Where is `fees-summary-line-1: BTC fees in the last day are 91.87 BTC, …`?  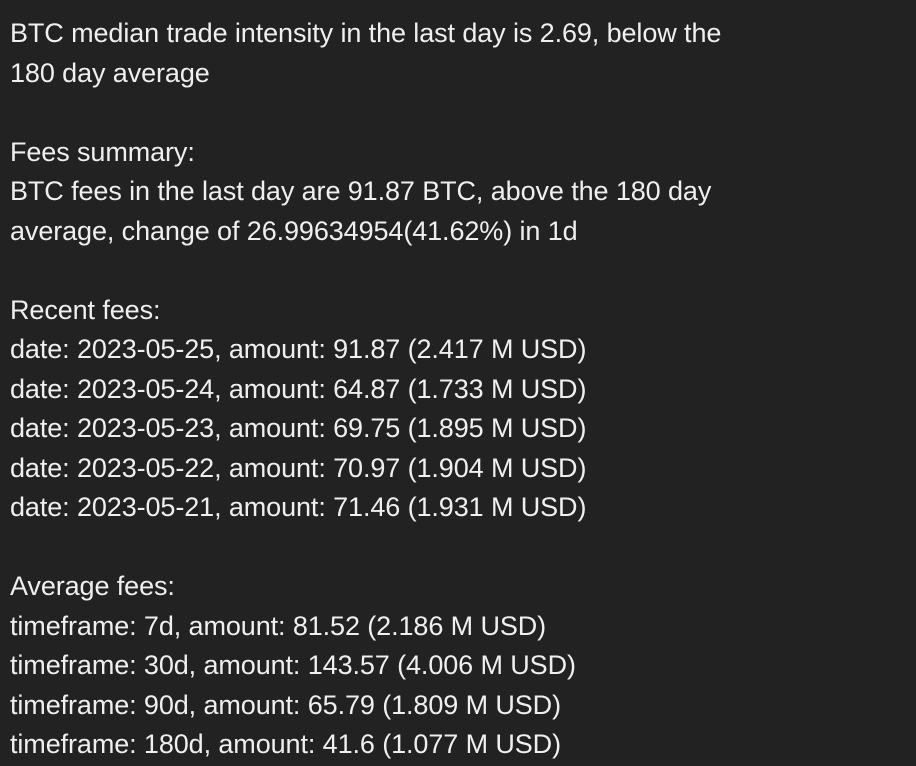 fees-summary-line-1: BTC fees in the last day are 91.87 BTC, … is located at coordinates (361, 191).